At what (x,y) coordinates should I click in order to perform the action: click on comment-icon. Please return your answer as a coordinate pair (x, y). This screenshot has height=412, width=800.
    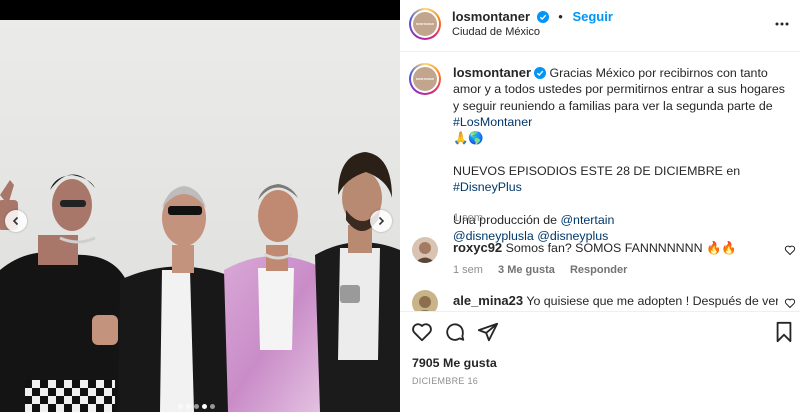
    Looking at the image, I should click on (455, 332).